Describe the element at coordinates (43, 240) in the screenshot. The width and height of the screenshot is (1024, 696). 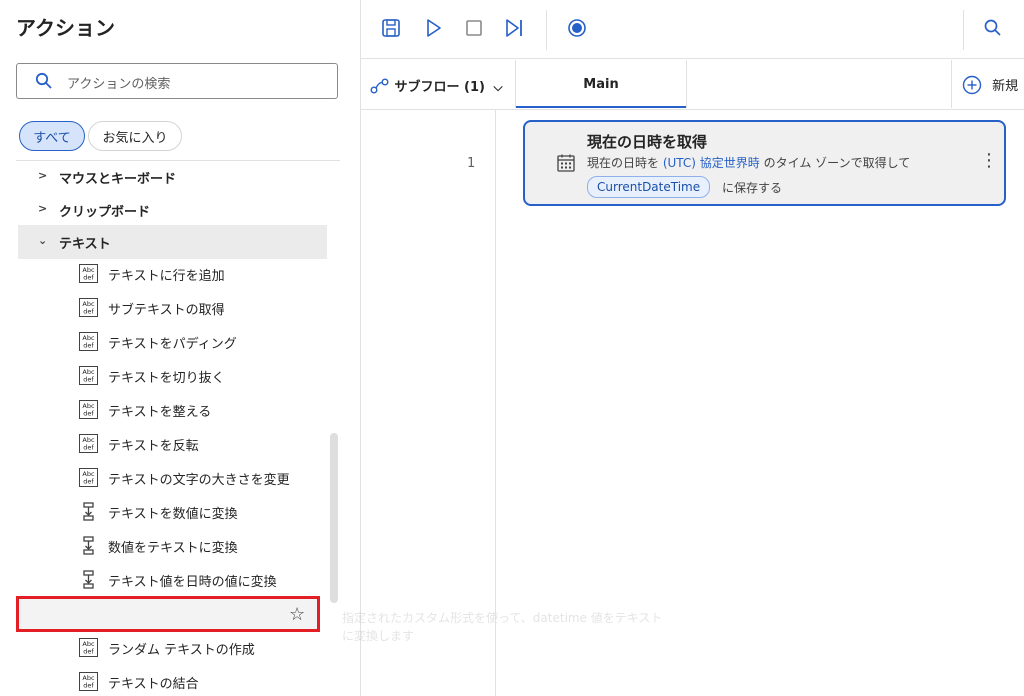
I see `chevron-down-icon: ⌄` at that location.